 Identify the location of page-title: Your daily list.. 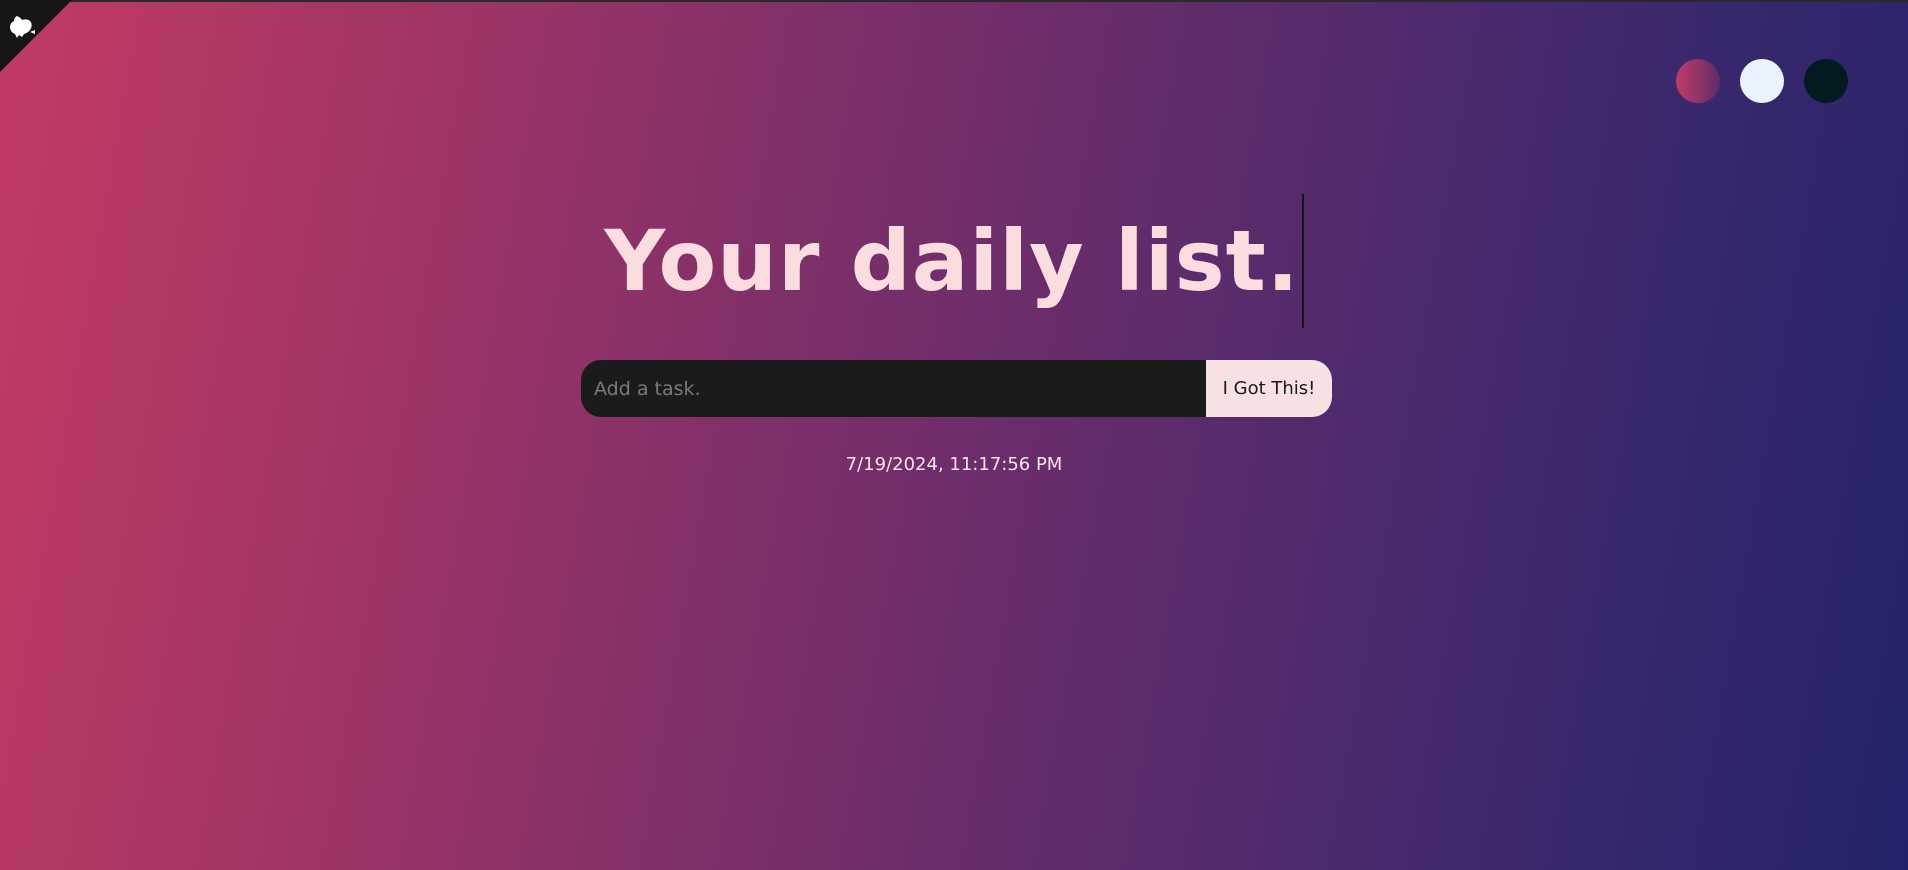
(952, 261).